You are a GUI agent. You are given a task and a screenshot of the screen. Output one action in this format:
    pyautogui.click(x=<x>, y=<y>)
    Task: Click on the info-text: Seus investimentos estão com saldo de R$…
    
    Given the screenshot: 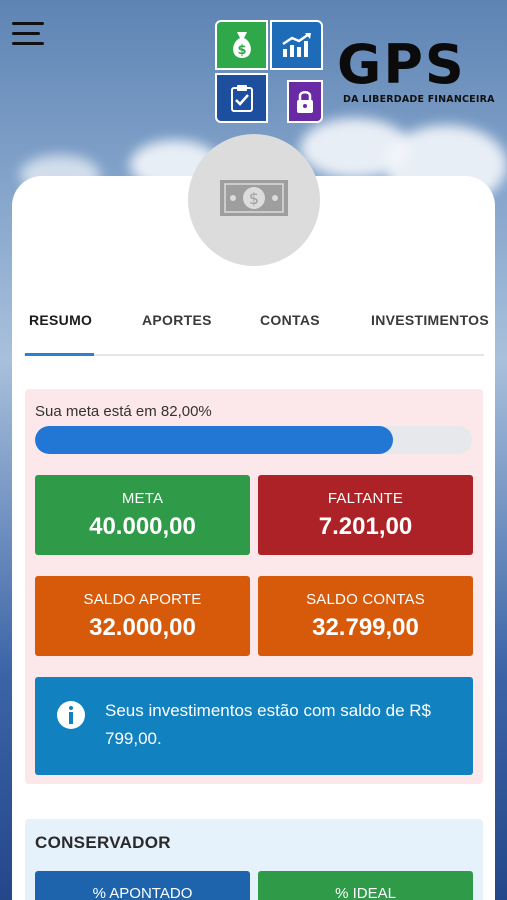 What is the action you would take?
    pyautogui.click(x=268, y=724)
    